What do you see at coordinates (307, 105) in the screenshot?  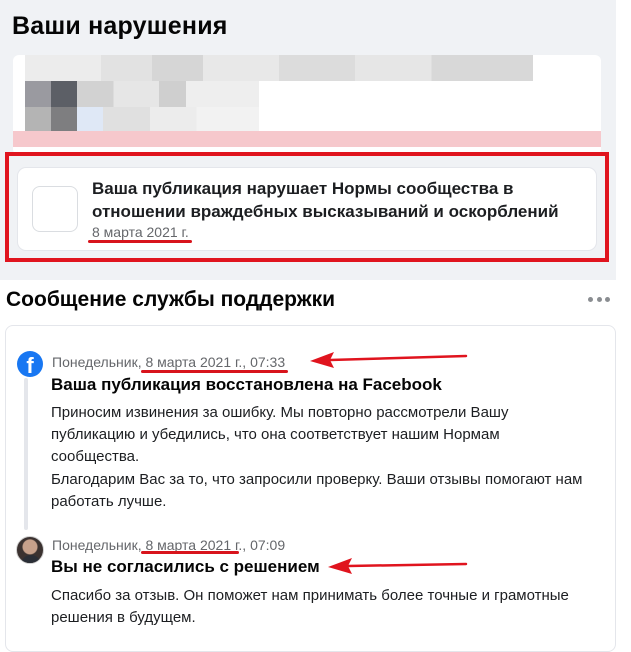 I see `blurred-content-card` at bounding box center [307, 105].